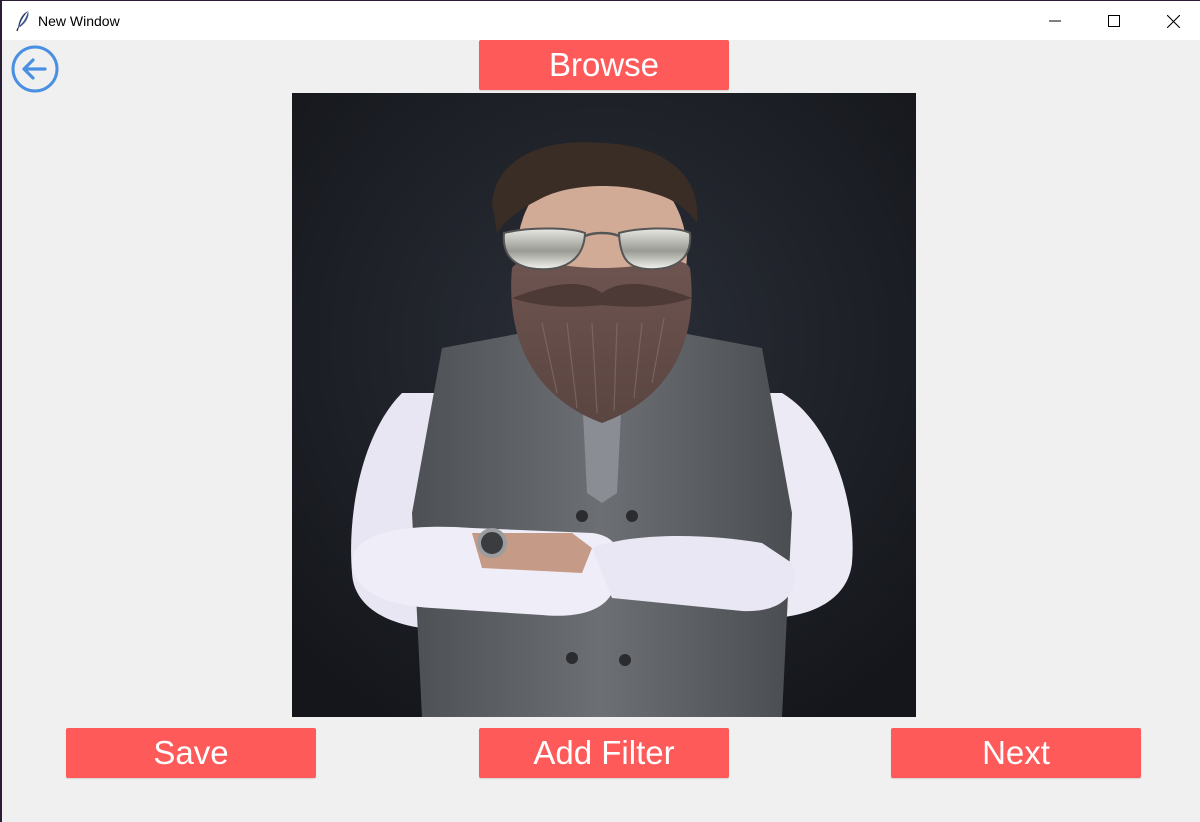  I want to click on add-filter-button: Add Filter, so click(604, 753).